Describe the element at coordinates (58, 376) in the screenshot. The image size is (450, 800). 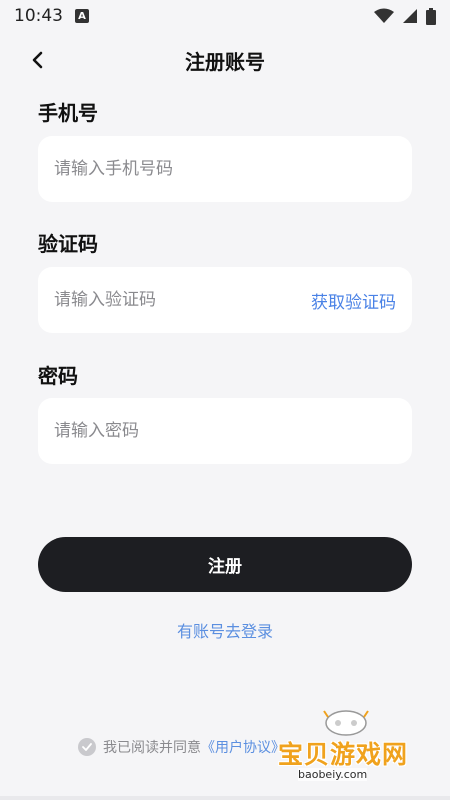
I see `password-label: 密码` at that location.